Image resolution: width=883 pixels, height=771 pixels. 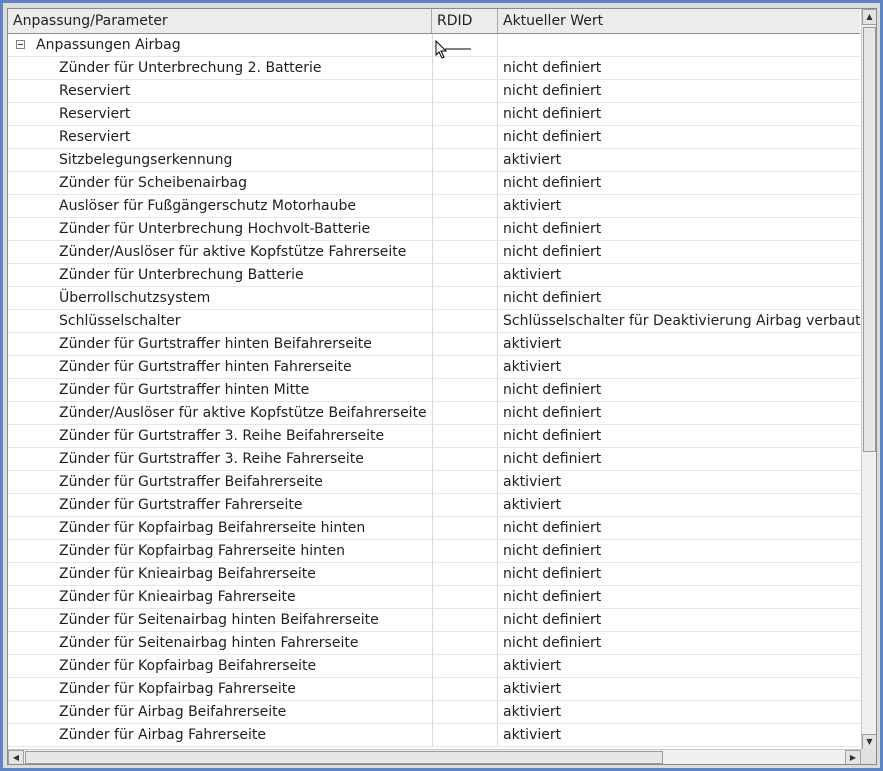 I want to click on table-row: Sitzbelegungserkennung aktiviert, so click(x=434, y=160).